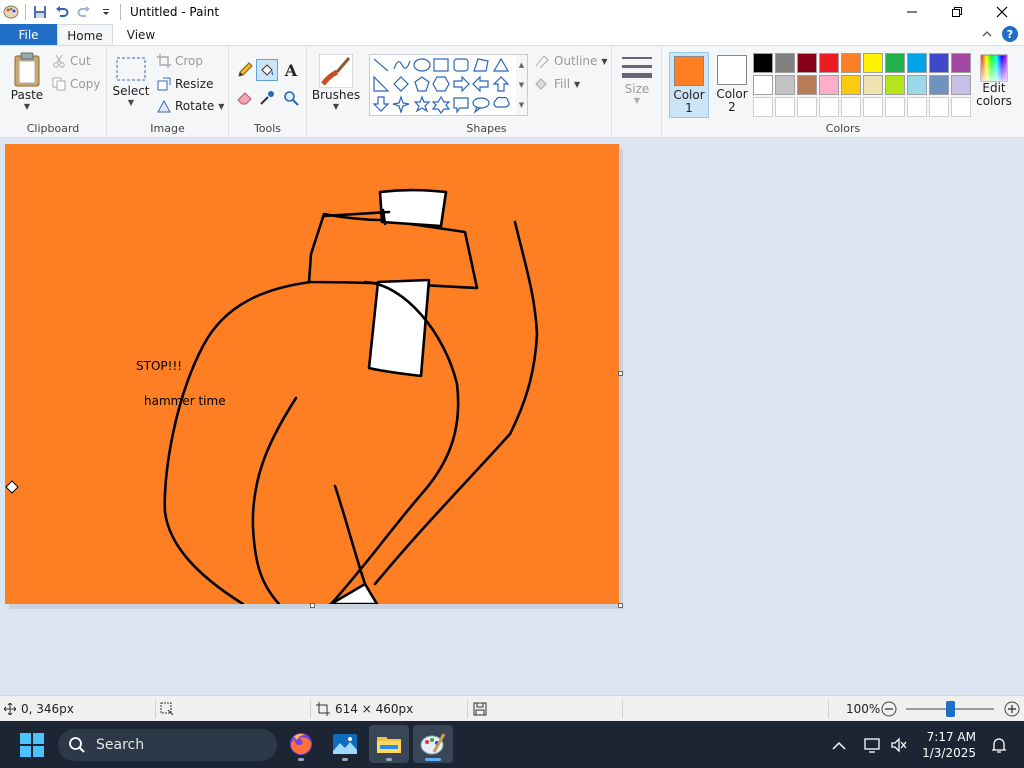 This screenshot has height=768, width=1024. I want to click on start-button, so click(32, 746).